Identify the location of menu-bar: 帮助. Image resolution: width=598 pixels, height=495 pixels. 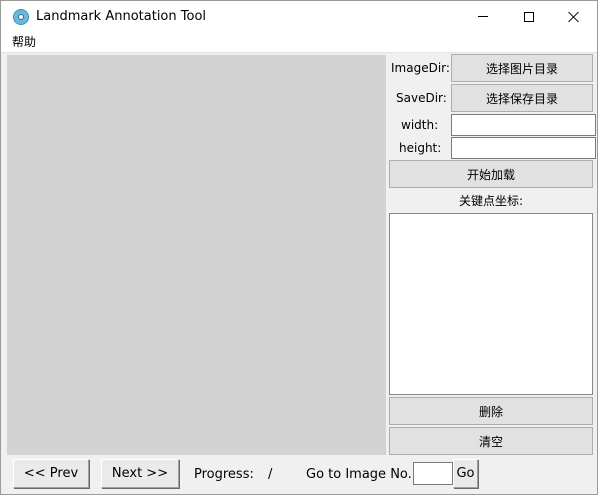
(299, 42).